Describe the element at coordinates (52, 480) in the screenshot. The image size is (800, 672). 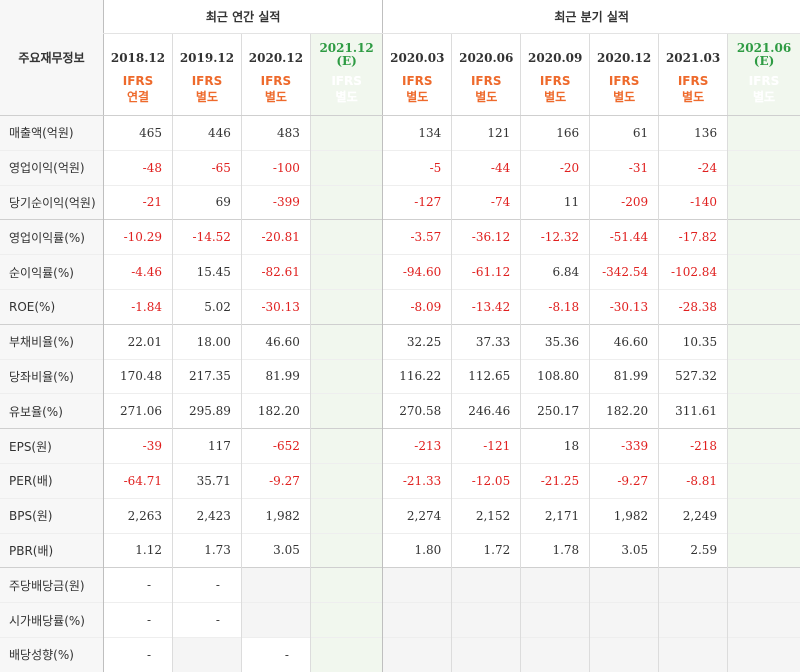
I see `row-label: PER(배)` at that location.